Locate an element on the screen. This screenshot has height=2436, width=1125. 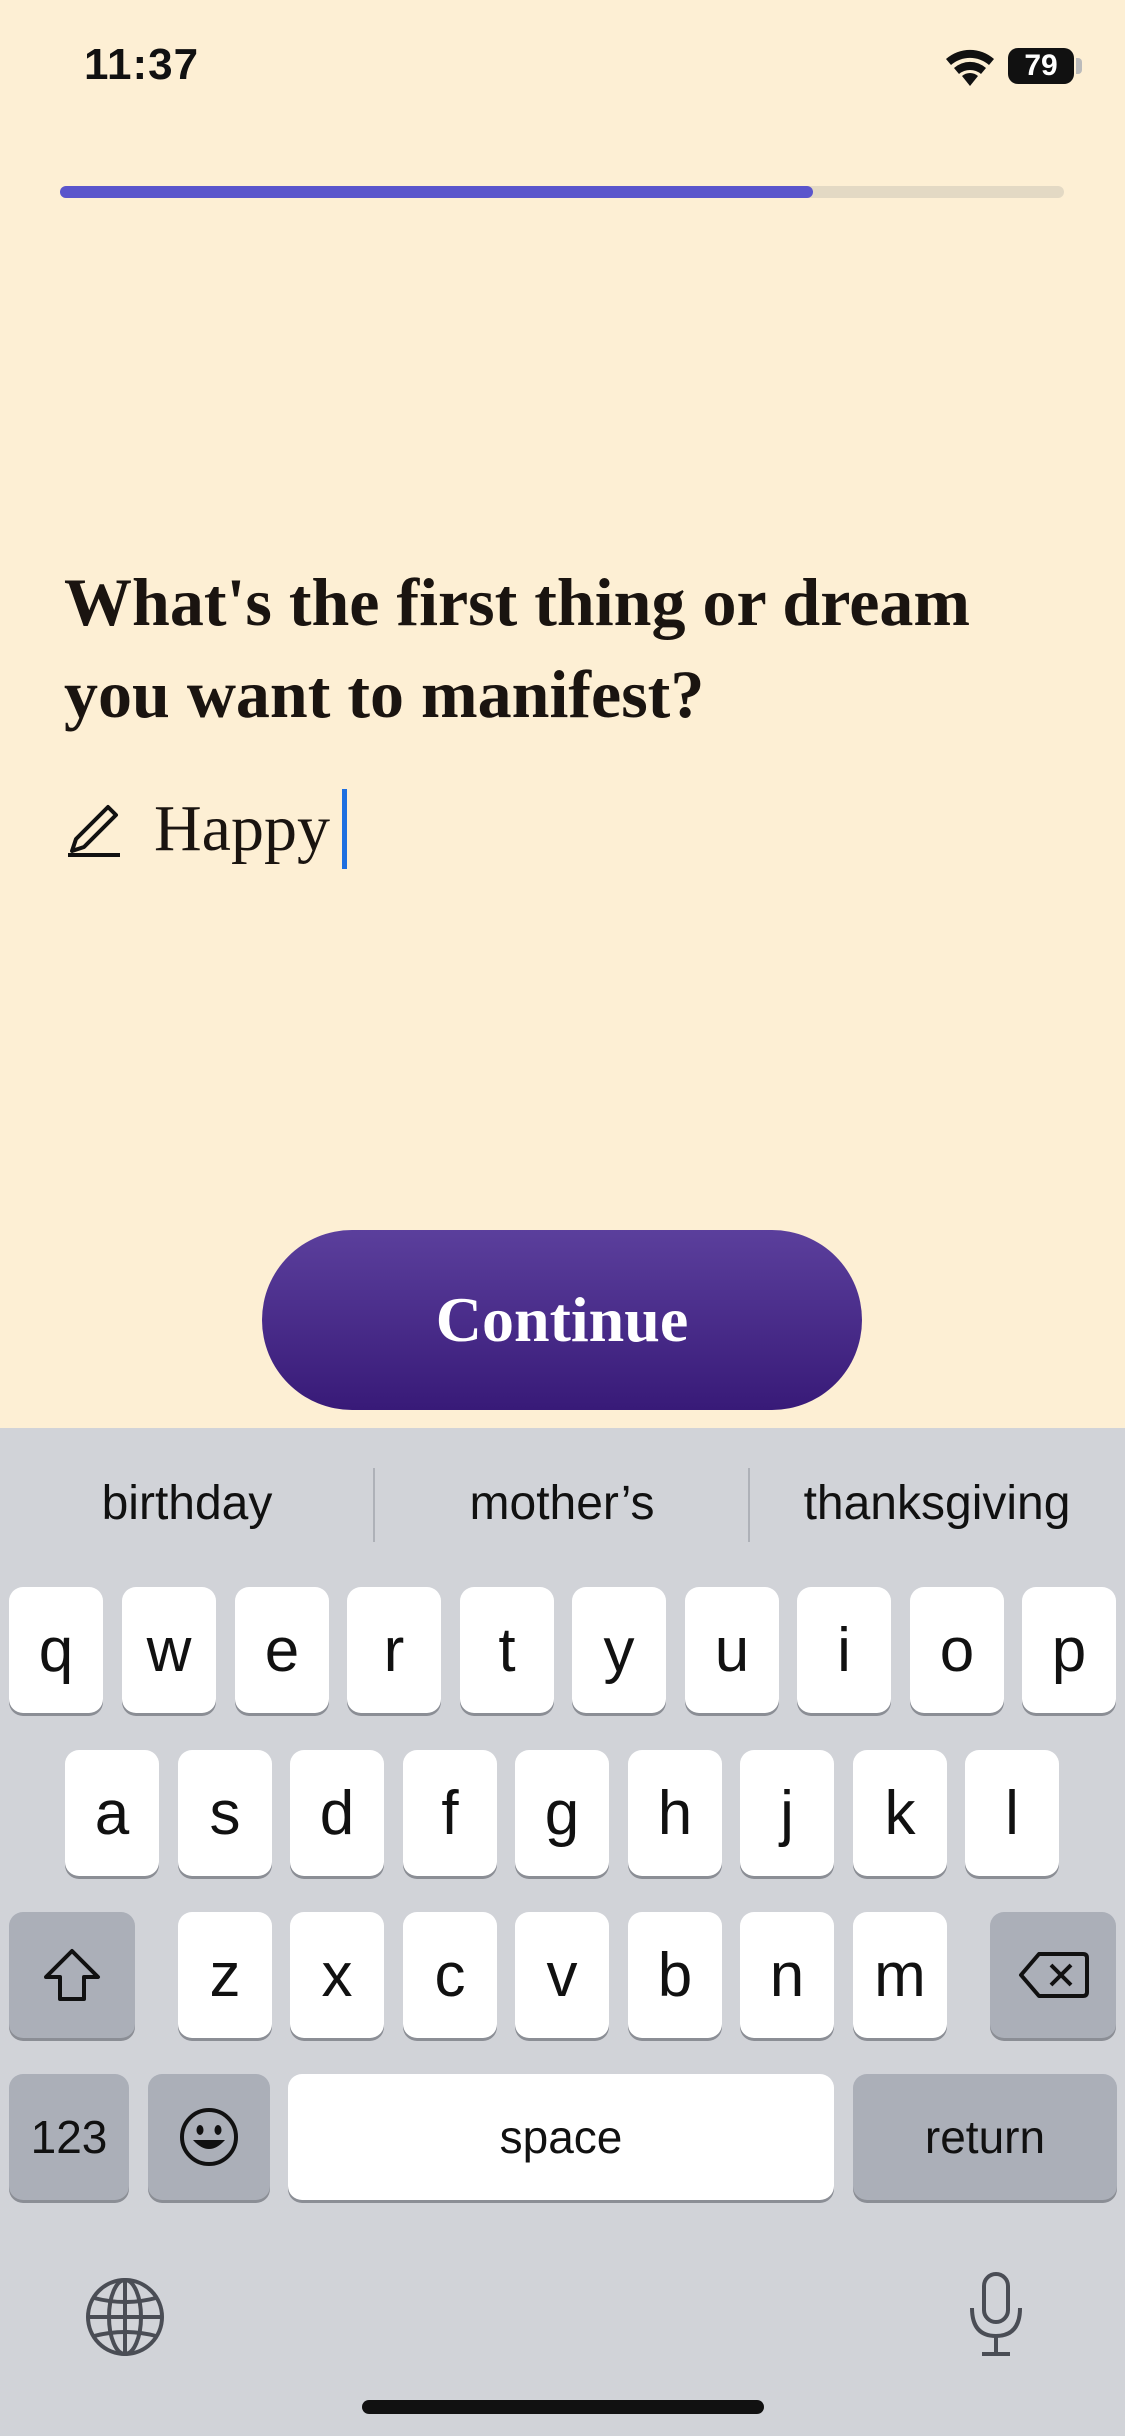
suggestion-item: mother’s is located at coordinates (562, 1503).